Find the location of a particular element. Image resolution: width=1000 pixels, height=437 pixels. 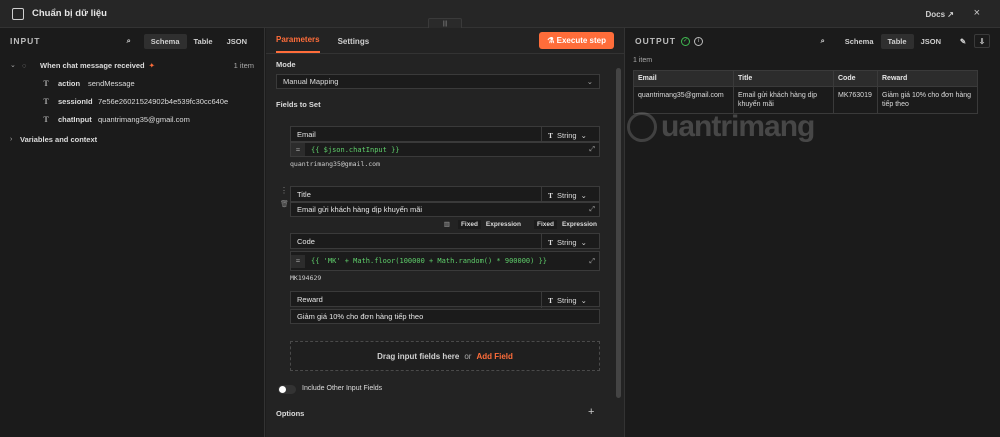

info-icon: i is located at coordinates (698, 41).